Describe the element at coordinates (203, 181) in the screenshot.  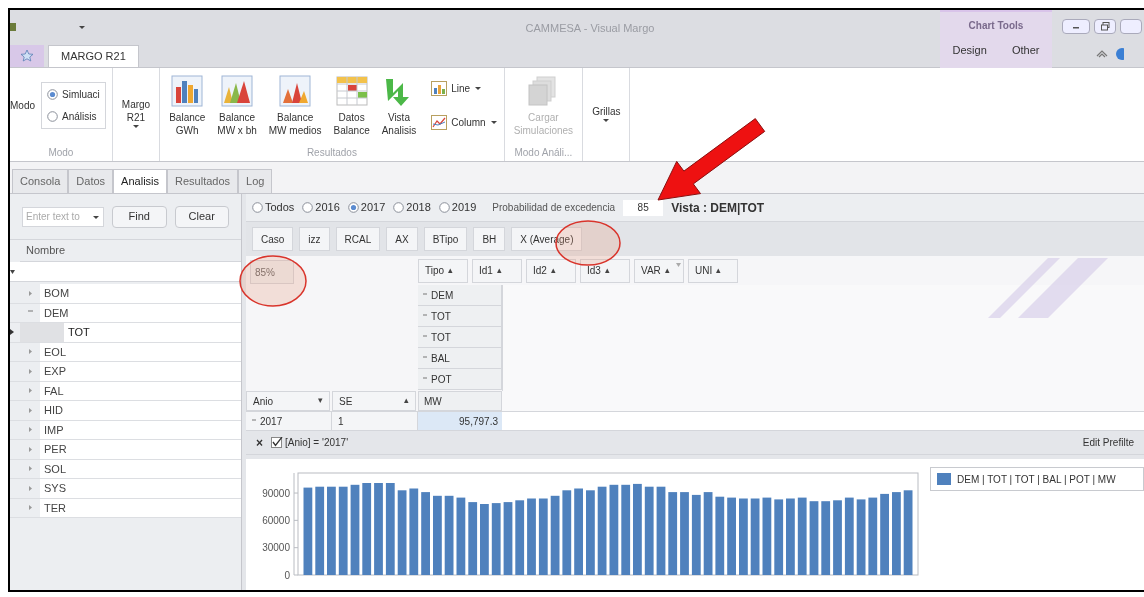
I see `panel-tab: Resultados` at that location.